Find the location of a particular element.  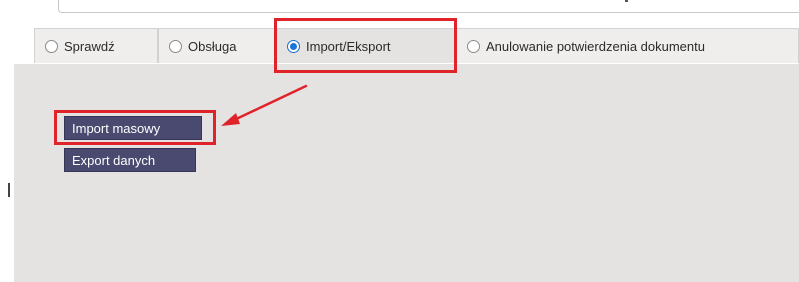

top-input-field is located at coordinates (428, 6).